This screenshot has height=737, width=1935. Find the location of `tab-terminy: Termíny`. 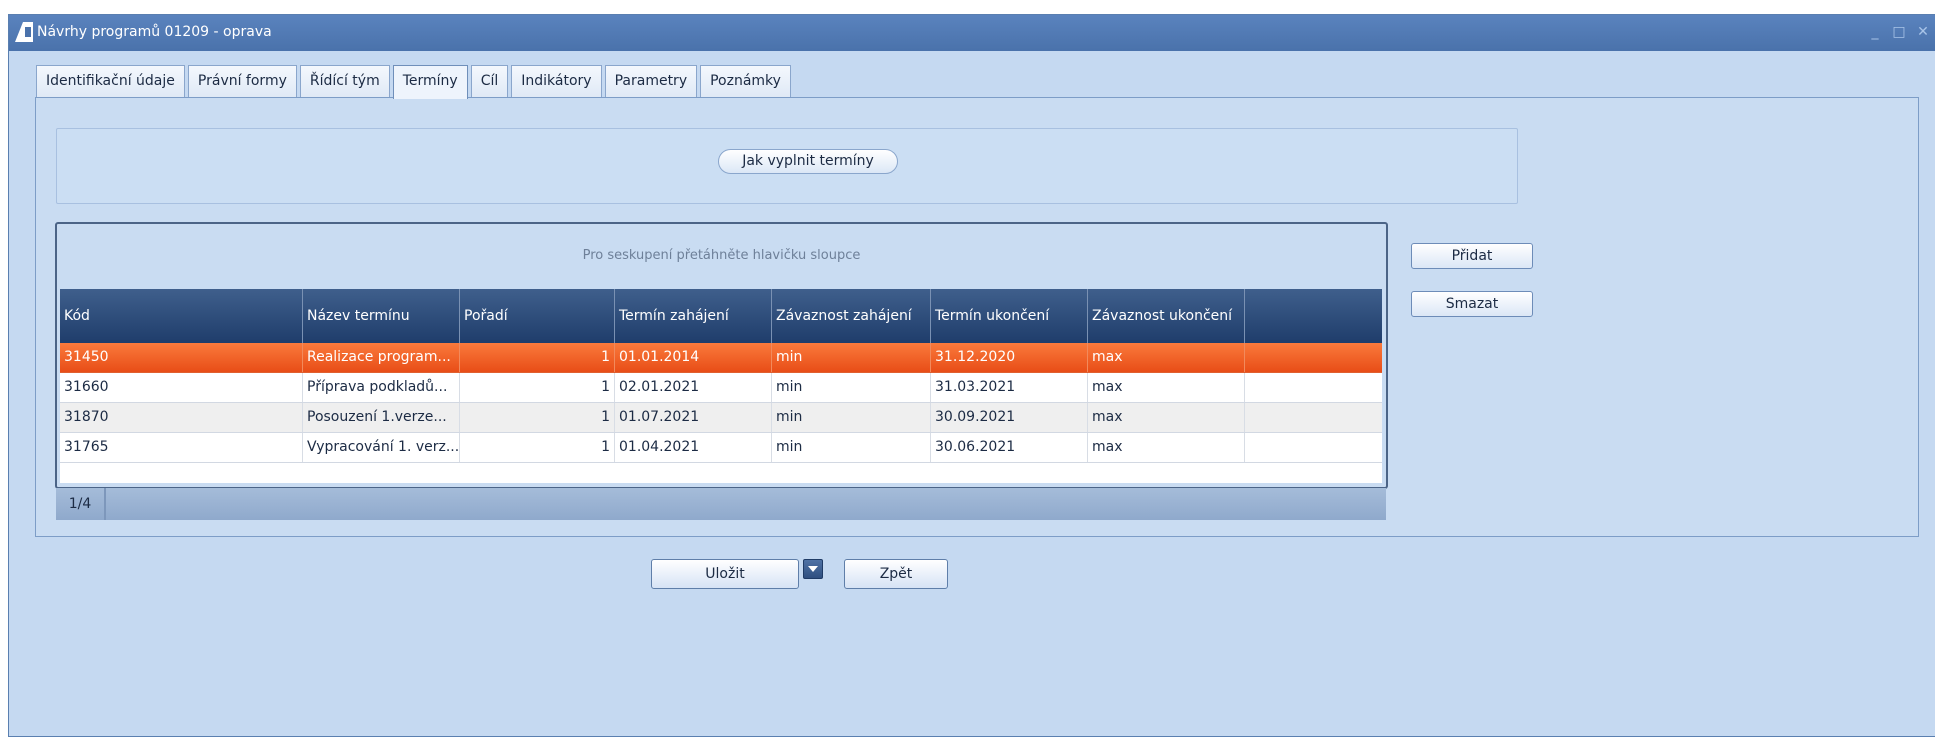

tab-terminy: Termíny is located at coordinates (430, 82).